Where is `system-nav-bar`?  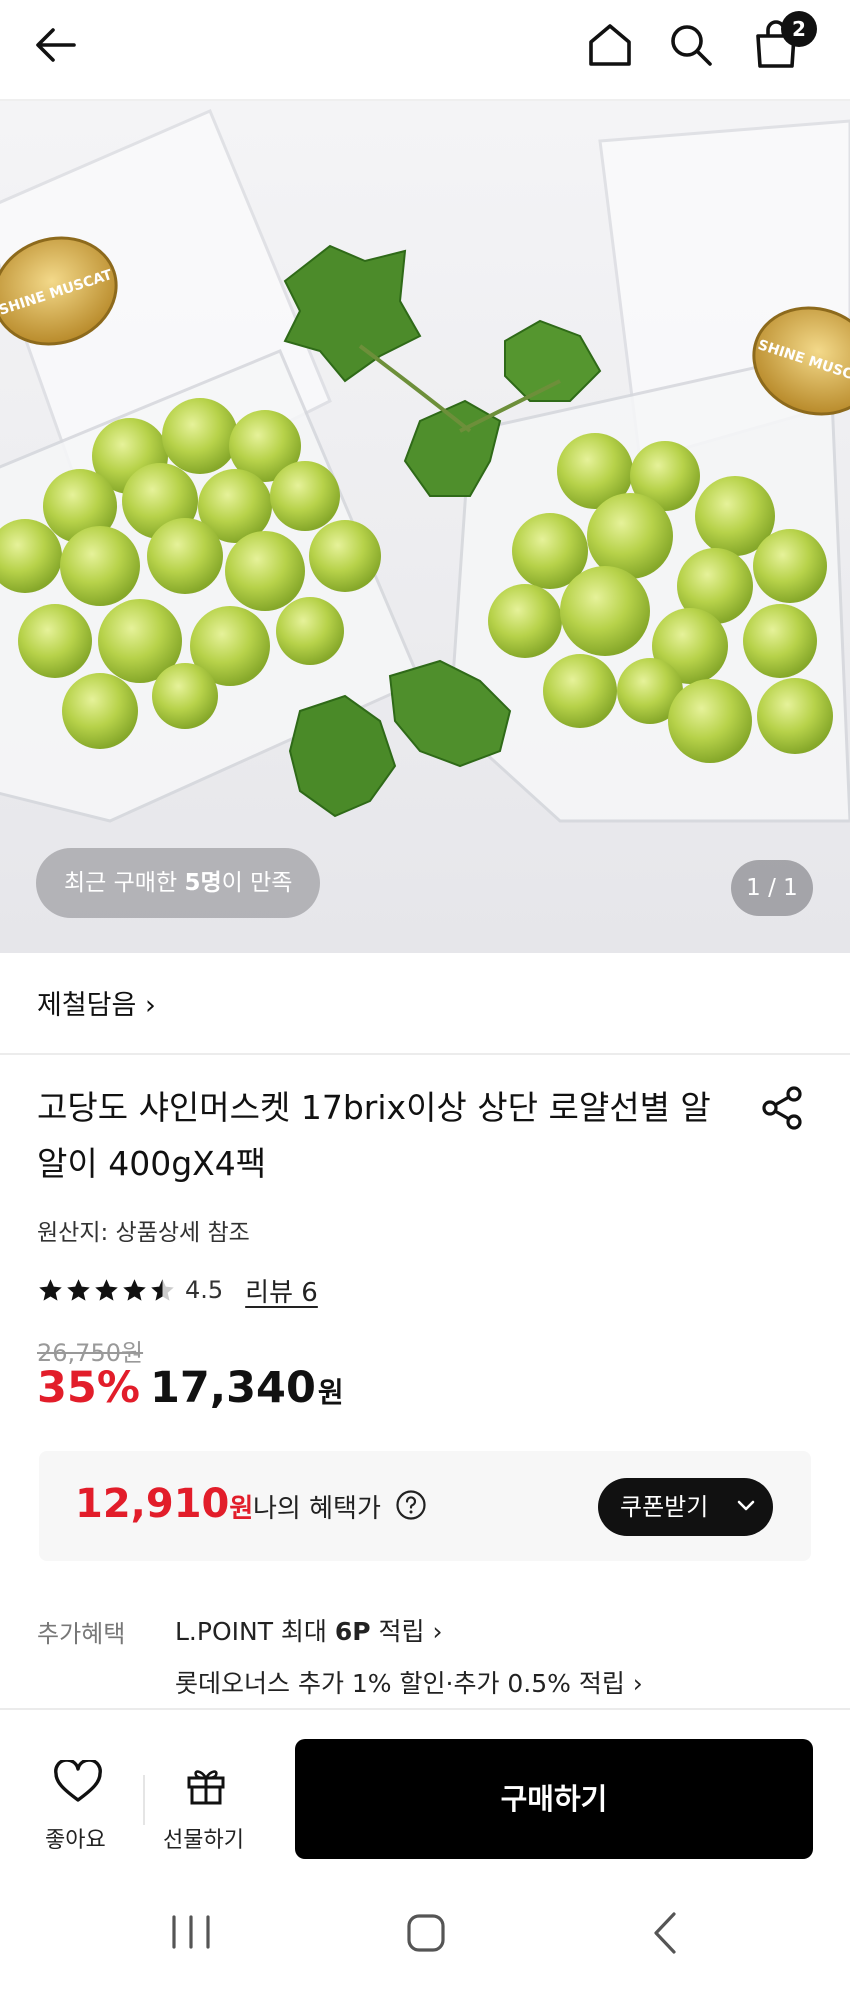 system-nav-bar is located at coordinates (425, 1932).